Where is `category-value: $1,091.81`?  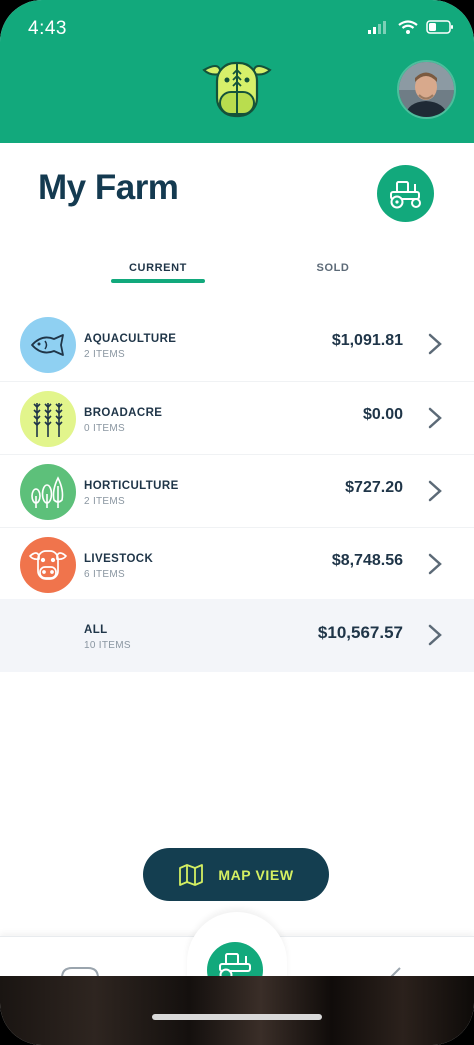 category-value: $1,091.81 is located at coordinates (367, 340).